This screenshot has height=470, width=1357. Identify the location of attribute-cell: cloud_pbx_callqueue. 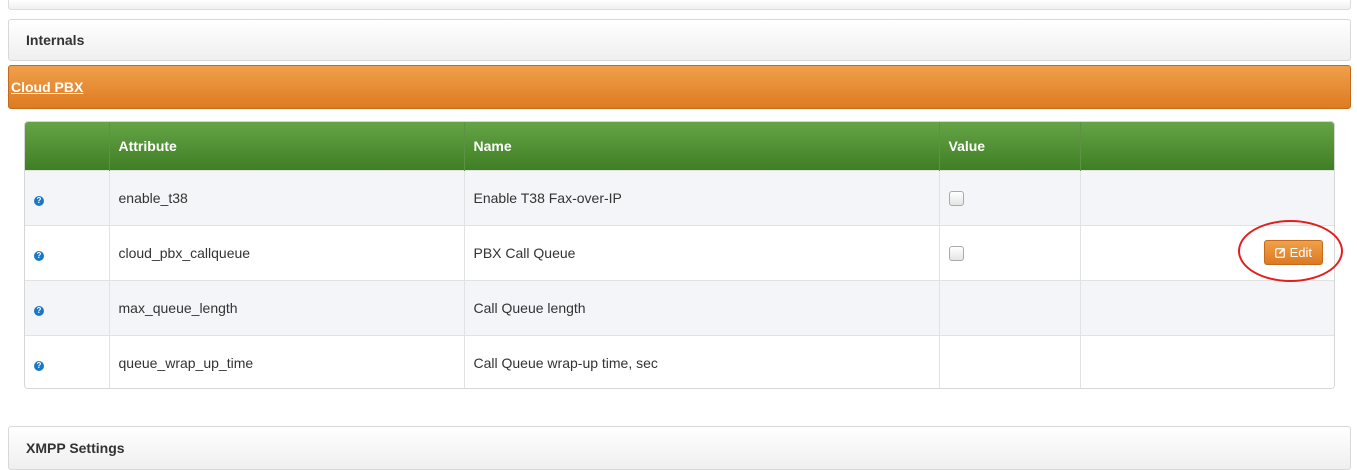
(286, 252).